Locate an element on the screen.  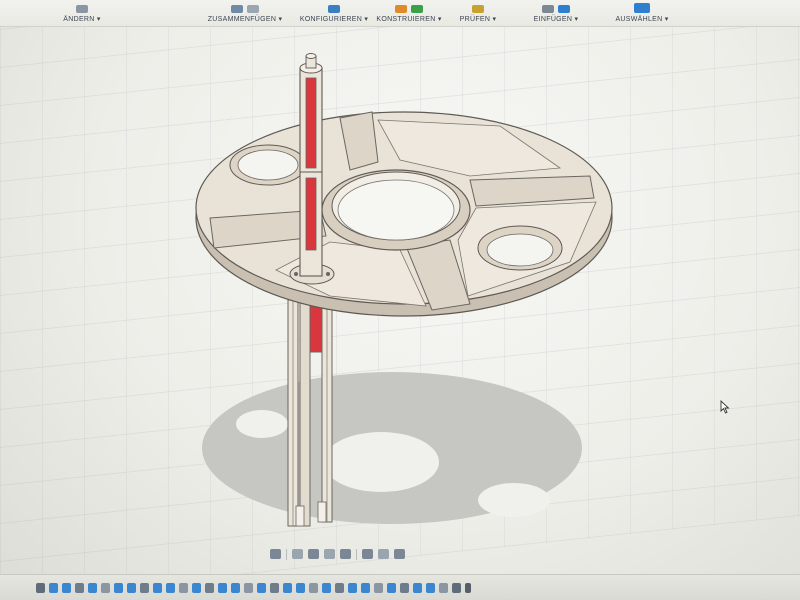
insert-image-icon is located at coordinates (564, 9).